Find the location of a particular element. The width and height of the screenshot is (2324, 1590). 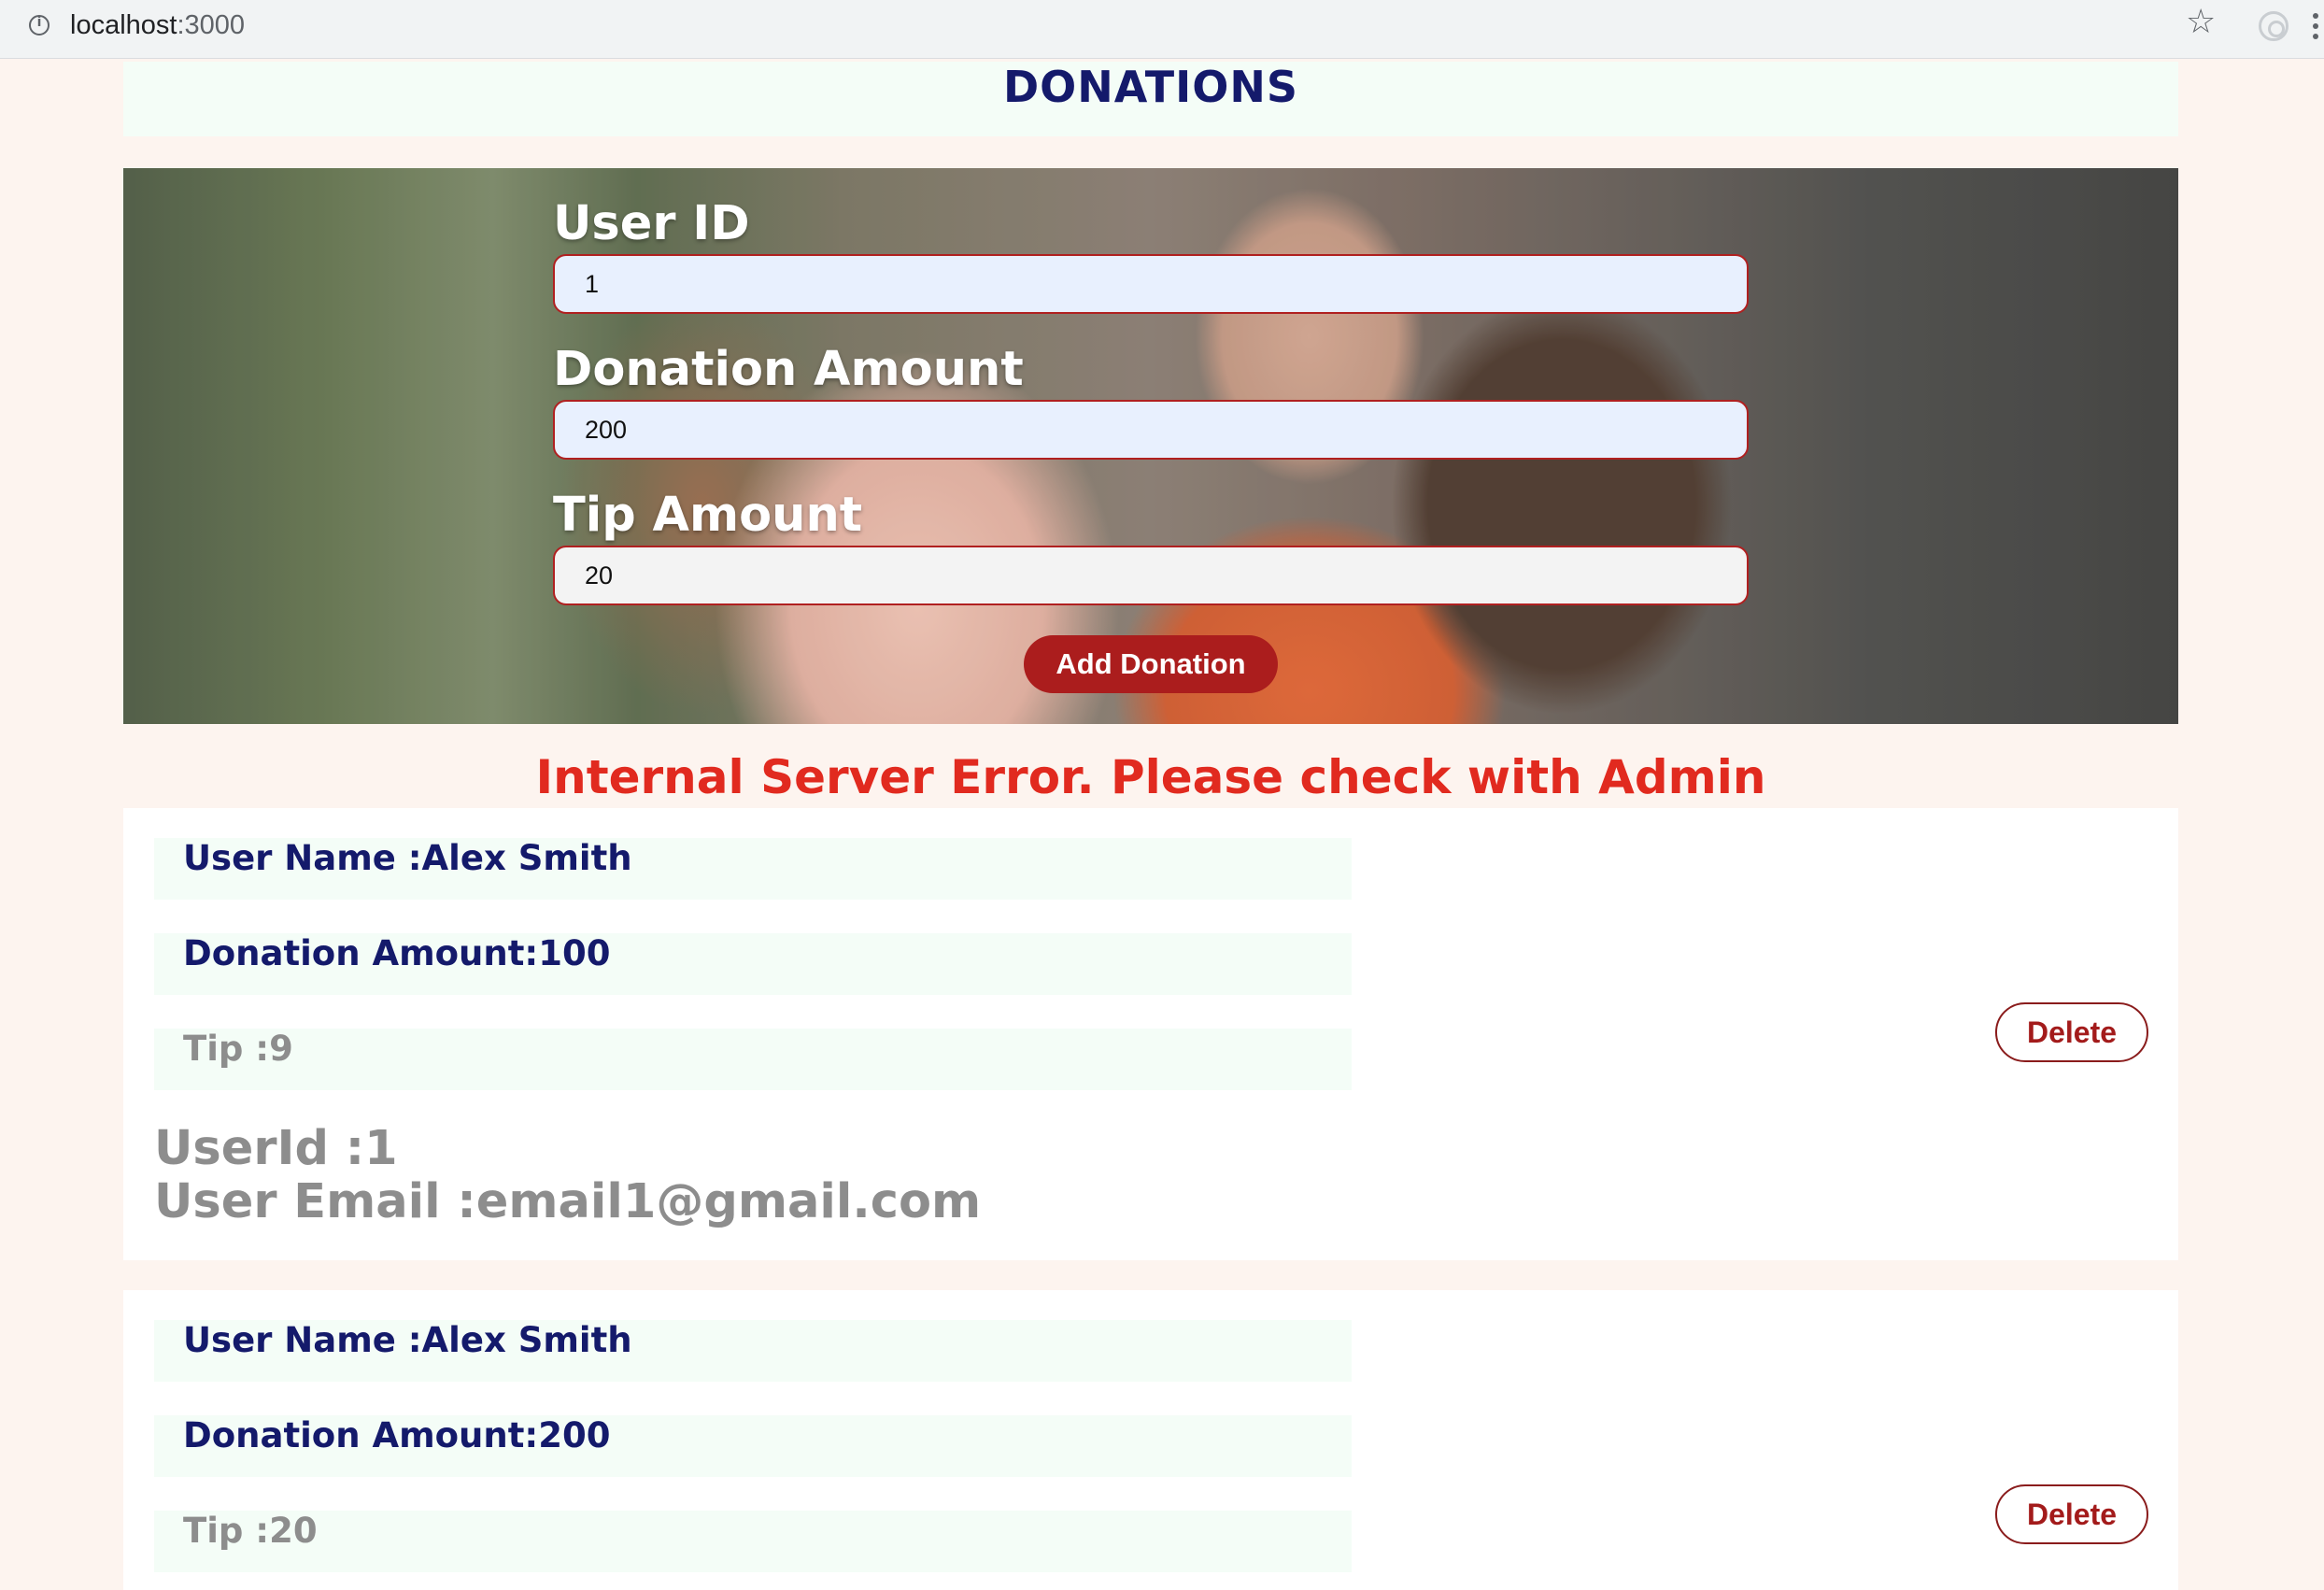

tip-amount-input is located at coordinates (1151, 575).